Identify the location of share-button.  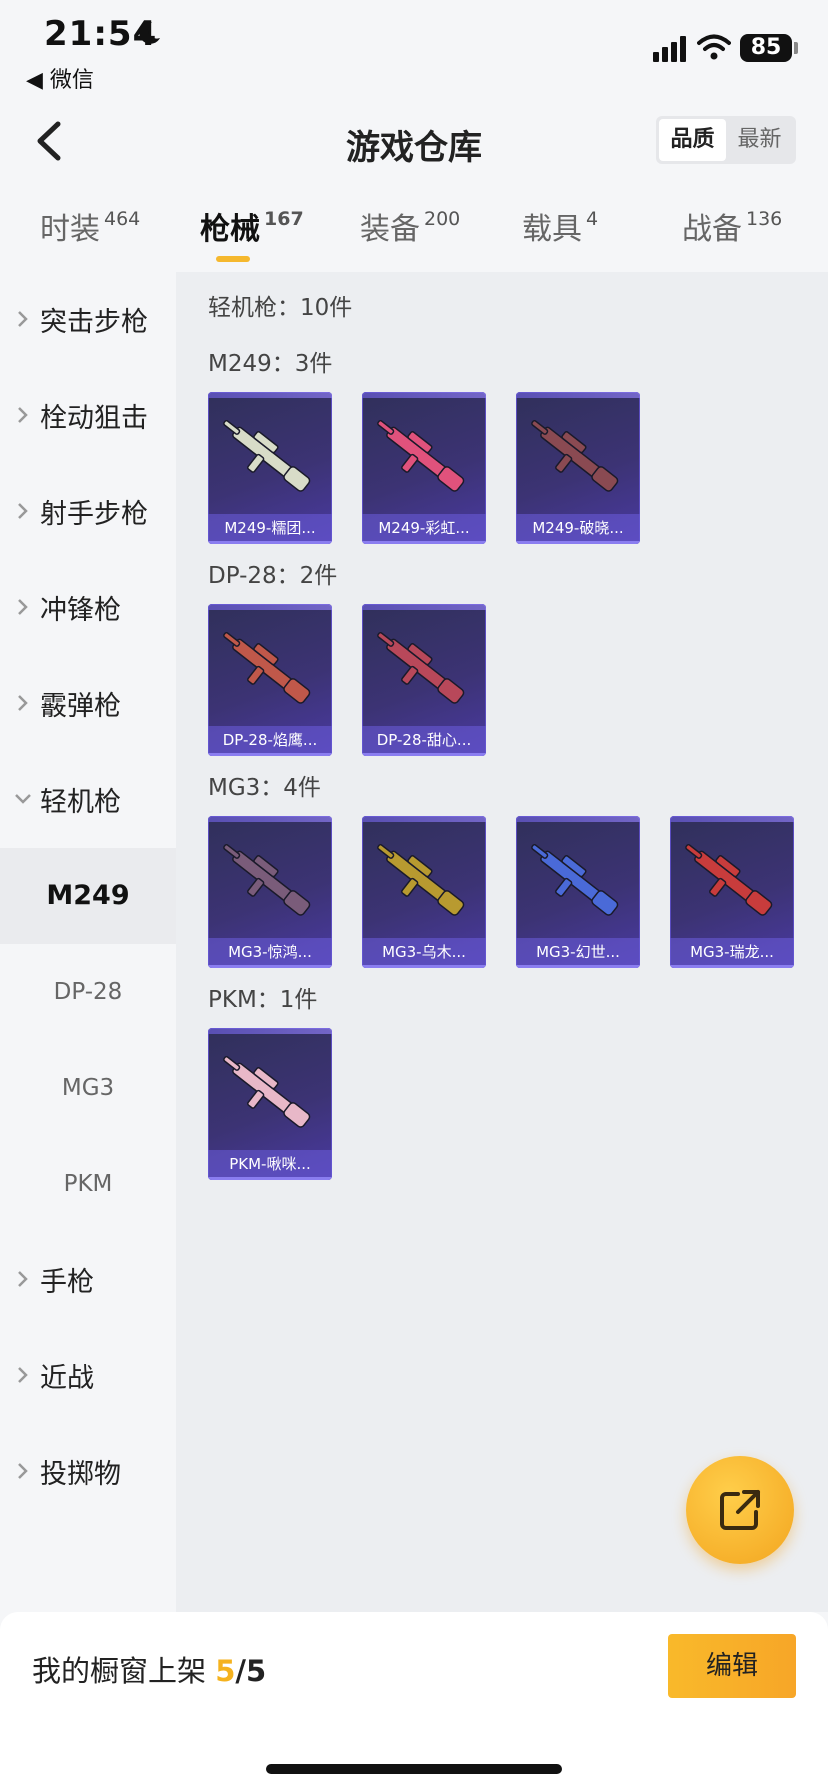
(740, 1510).